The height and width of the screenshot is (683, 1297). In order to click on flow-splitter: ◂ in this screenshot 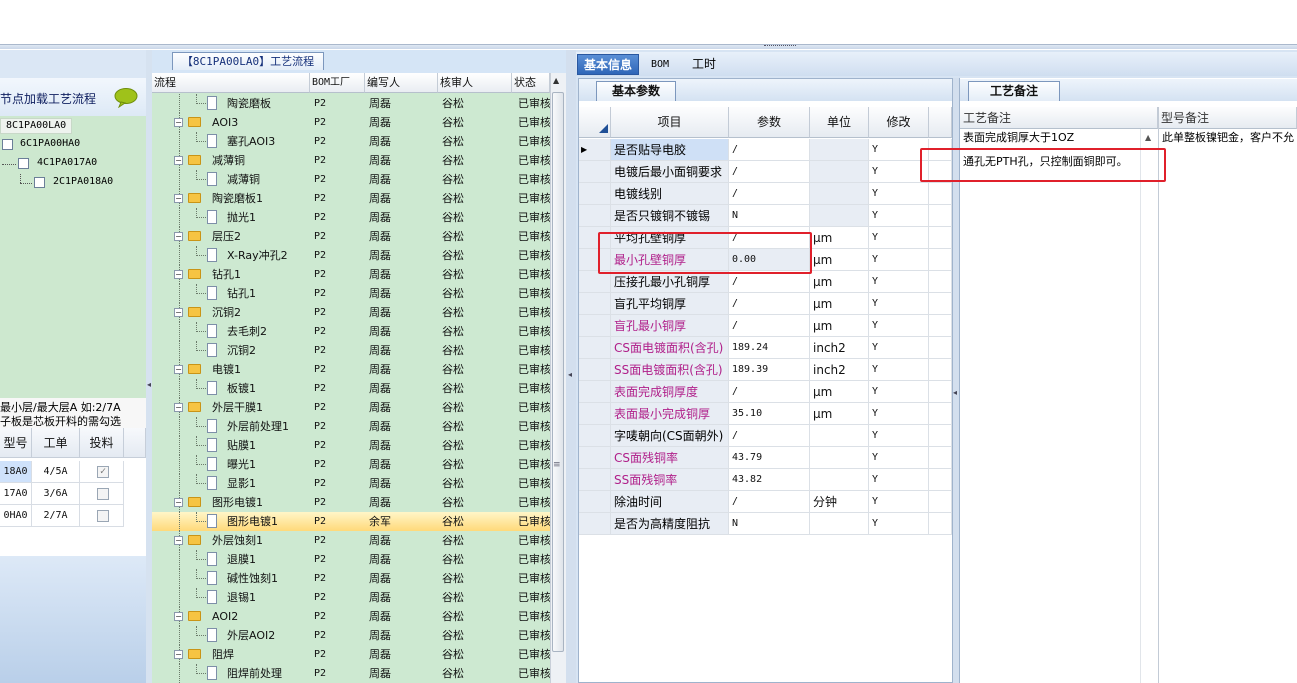, I will do `click(571, 366)`.